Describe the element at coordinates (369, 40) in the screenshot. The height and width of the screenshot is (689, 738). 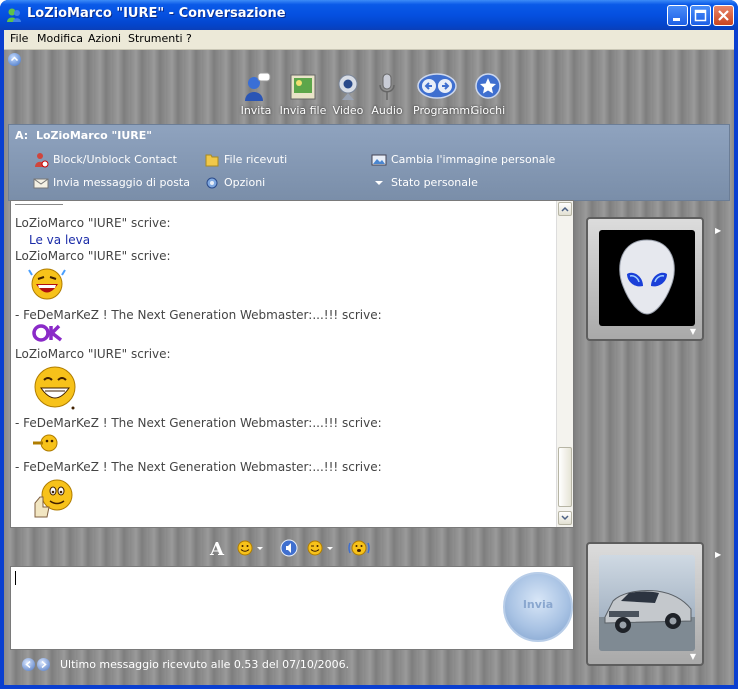
I see `menu-bar: File Modifica Azioni Strumenti ?` at that location.